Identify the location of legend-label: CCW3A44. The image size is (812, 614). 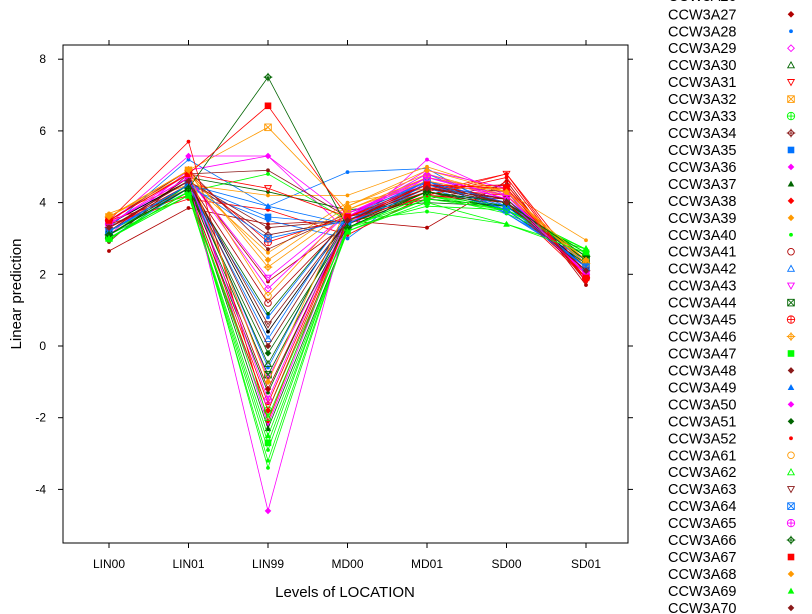
(702, 304).